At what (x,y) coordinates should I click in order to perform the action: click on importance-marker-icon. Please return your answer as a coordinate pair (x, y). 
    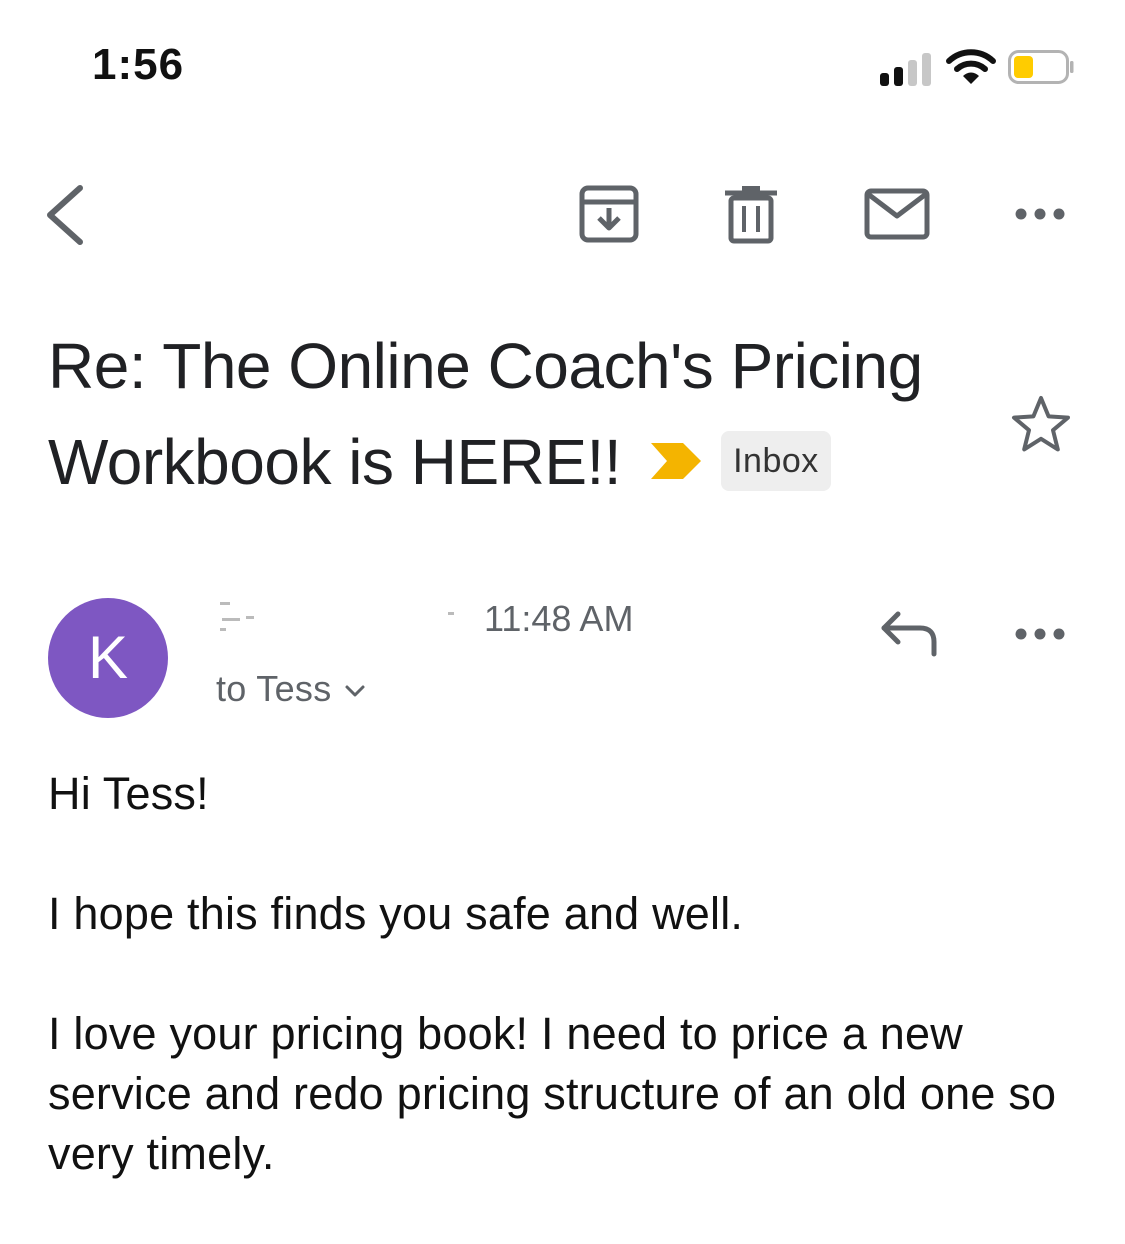
    Looking at the image, I should click on (676, 461).